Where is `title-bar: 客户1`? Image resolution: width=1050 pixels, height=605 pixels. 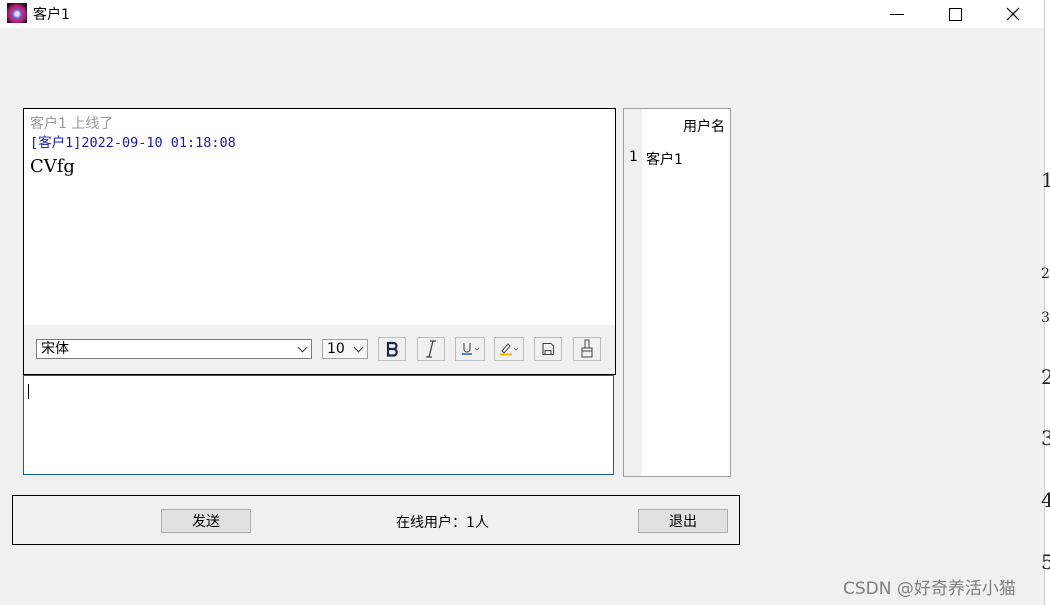
title-bar: 客户1 is located at coordinates (522, 14).